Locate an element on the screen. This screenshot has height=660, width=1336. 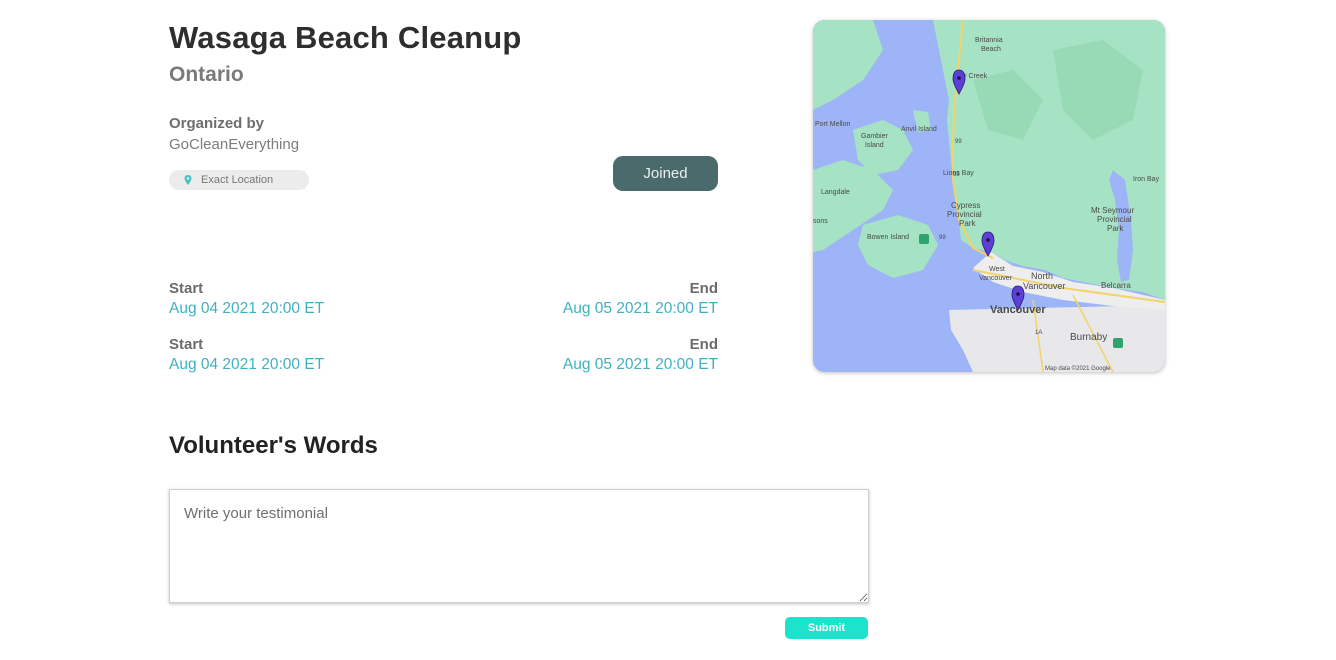
map-label-bowen: Bowen Island is located at coordinates (888, 237).